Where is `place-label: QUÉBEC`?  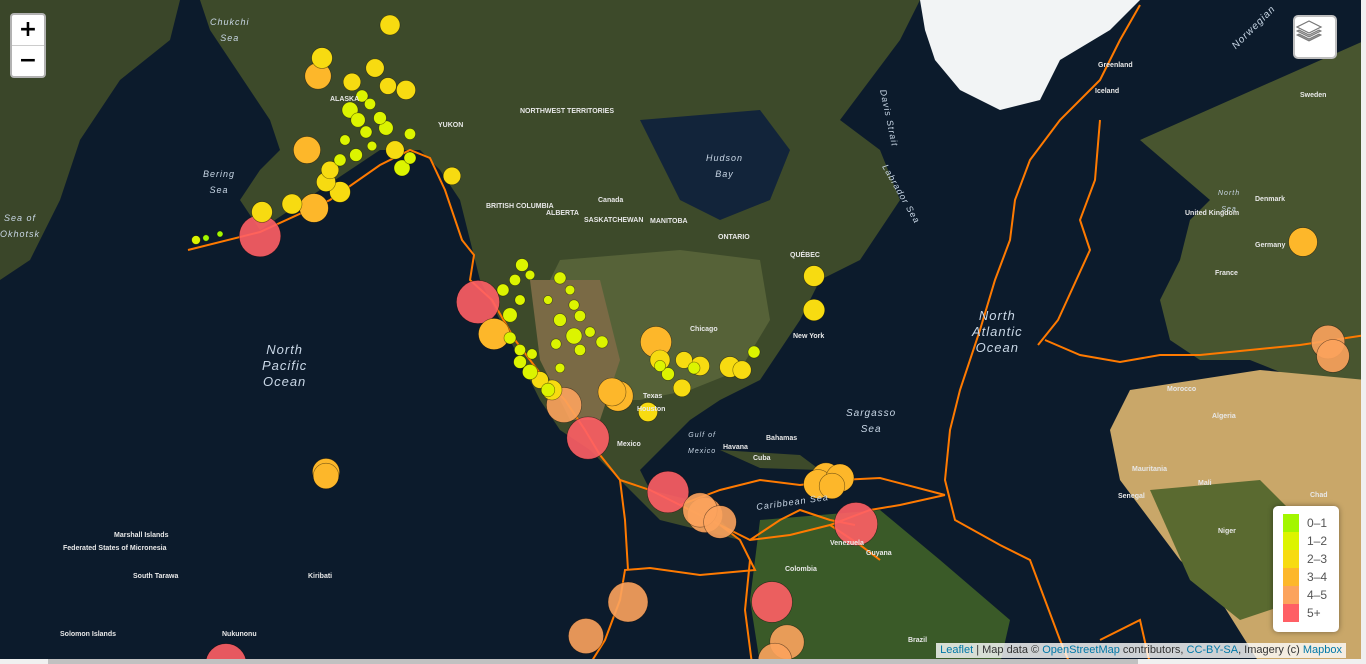
place-label: QUÉBEC is located at coordinates (805, 255).